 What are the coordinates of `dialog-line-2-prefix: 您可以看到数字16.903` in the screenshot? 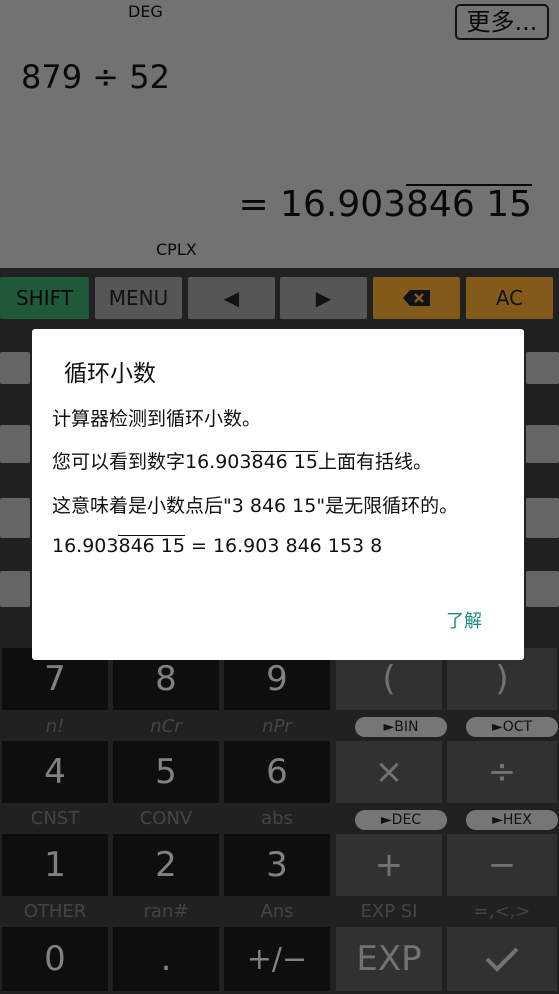 It's located at (152, 462).